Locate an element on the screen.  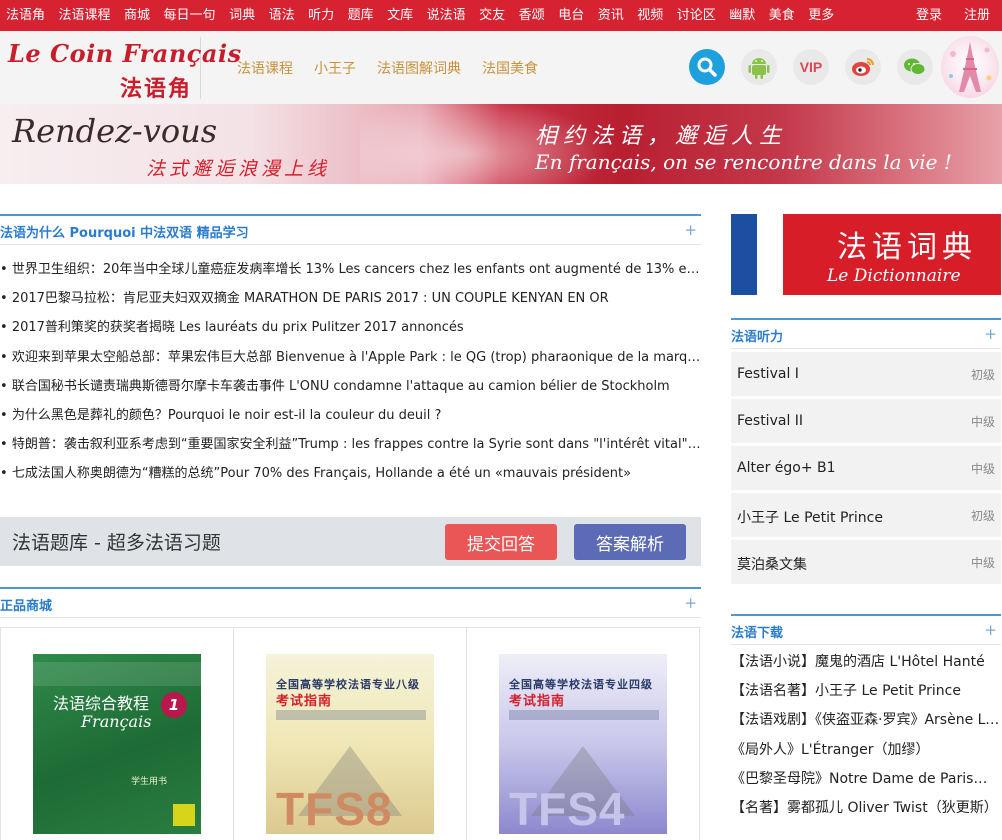
product-card: 全国高等学校法语专业八级 考试指南 TFS8 is located at coordinates (350, 734).